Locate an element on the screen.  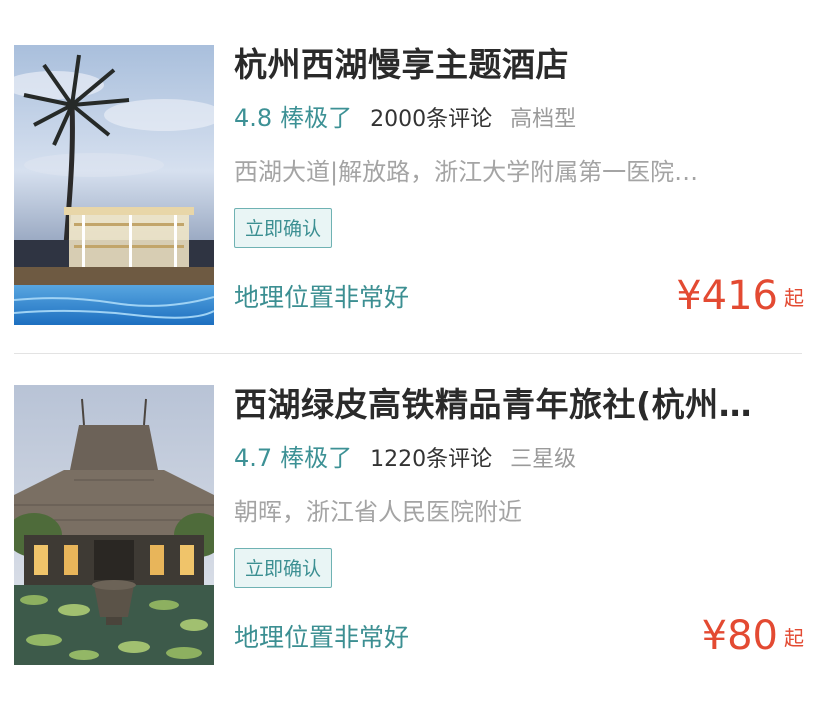
hotel-name: 杭州西湖慢享主题酒店 is located at coordinates (518, 65).